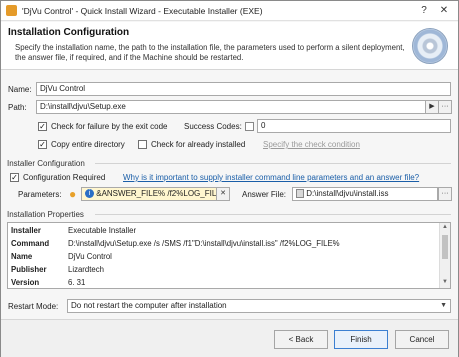 This screenshot has width=459, height=357. What do you see at coordinates (430, 46) in the screenshot?
I see `install-disc-icon` at bounding box center [430, 46].